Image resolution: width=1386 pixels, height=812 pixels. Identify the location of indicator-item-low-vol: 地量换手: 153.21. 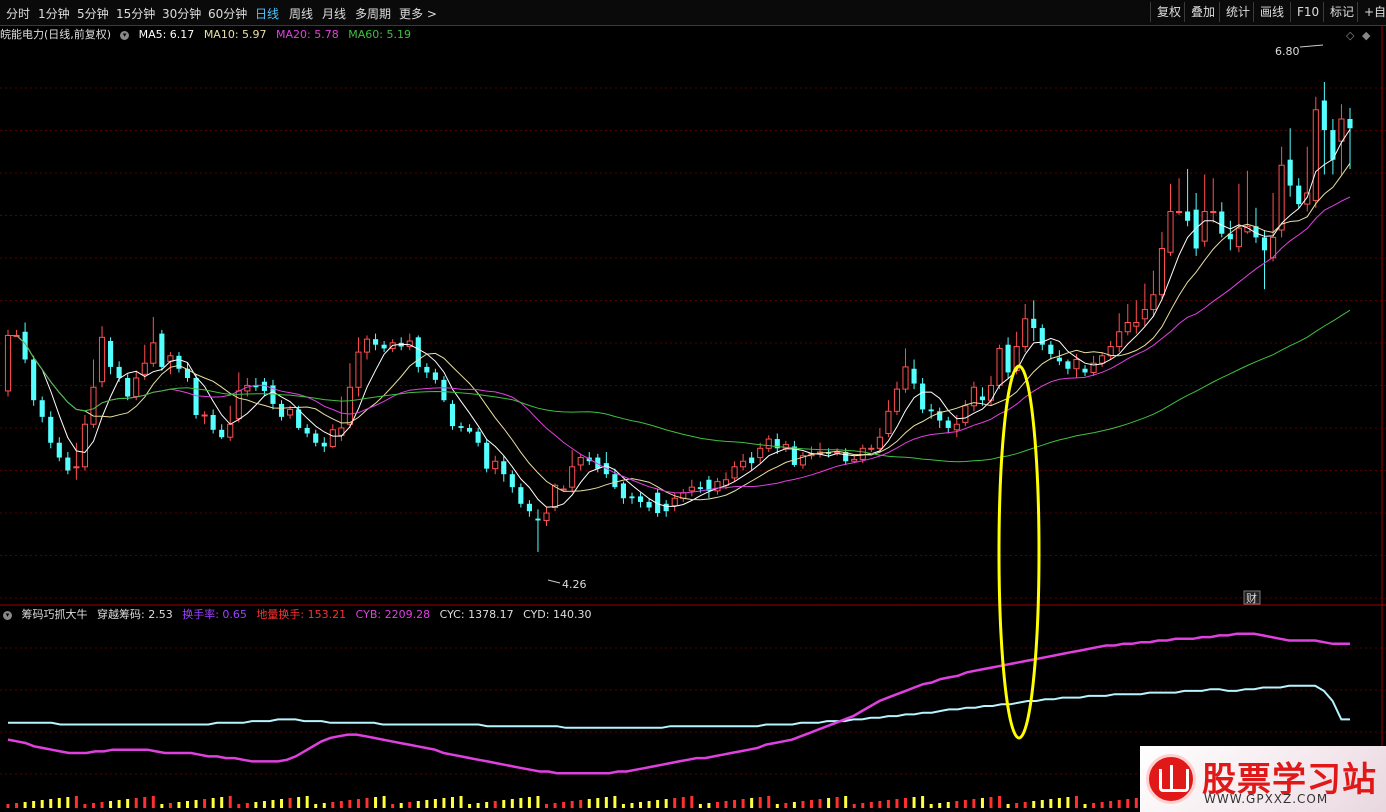
(301, 614).